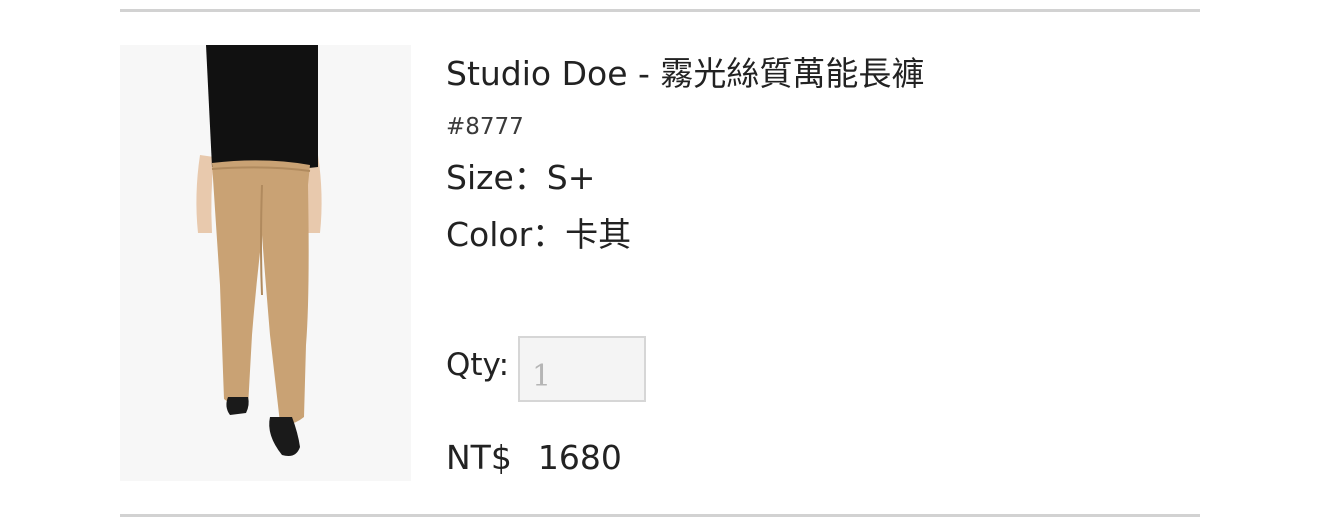 Image resolution: width=1320 pixels, height=526 pixels. I want to click on product-sku: #8777, so click(485, 127).